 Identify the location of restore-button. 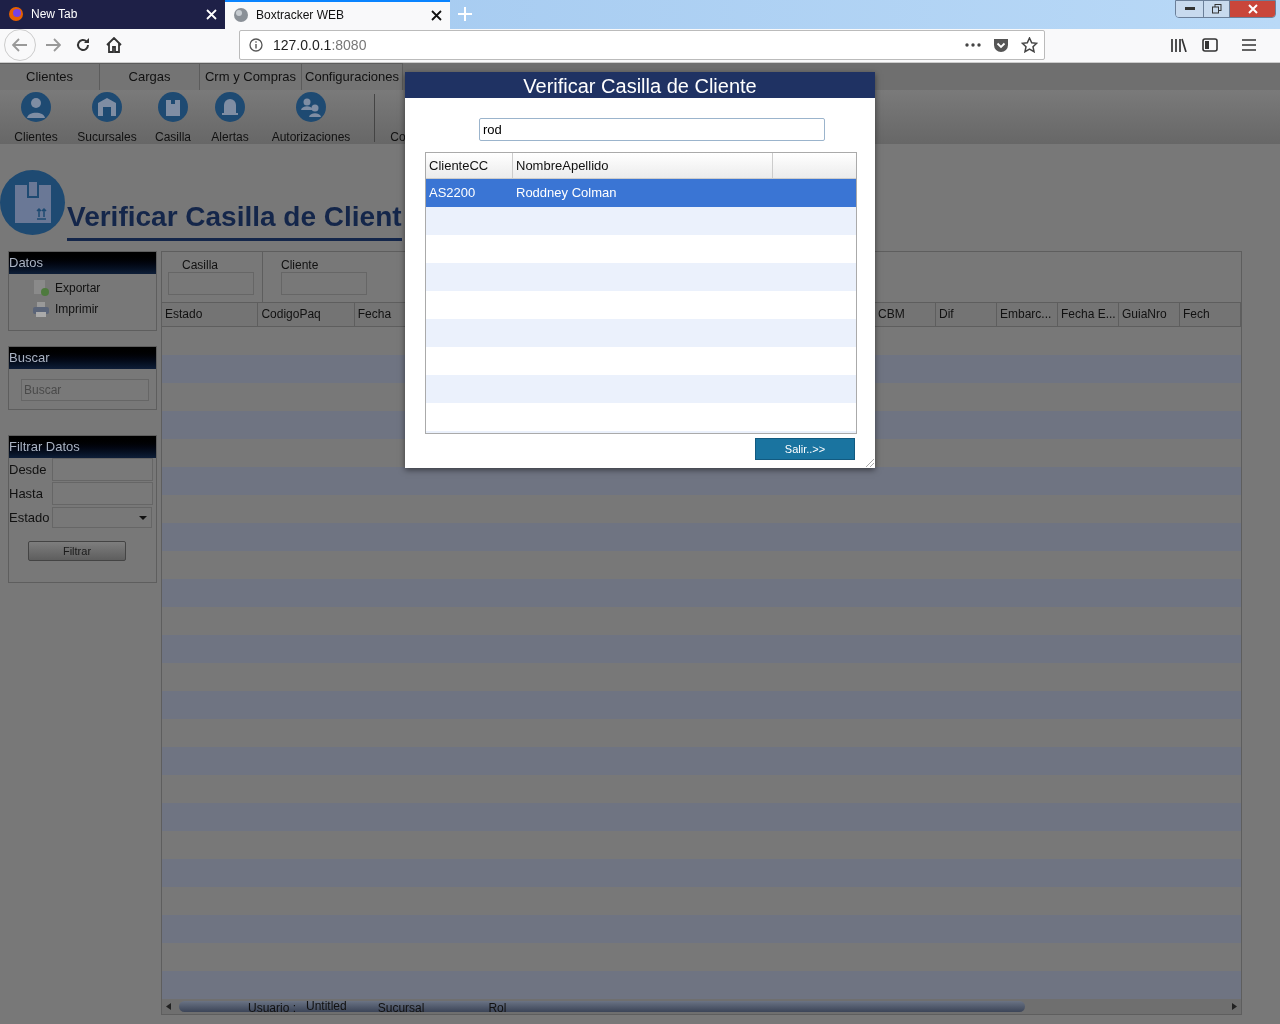
(1216, 9).